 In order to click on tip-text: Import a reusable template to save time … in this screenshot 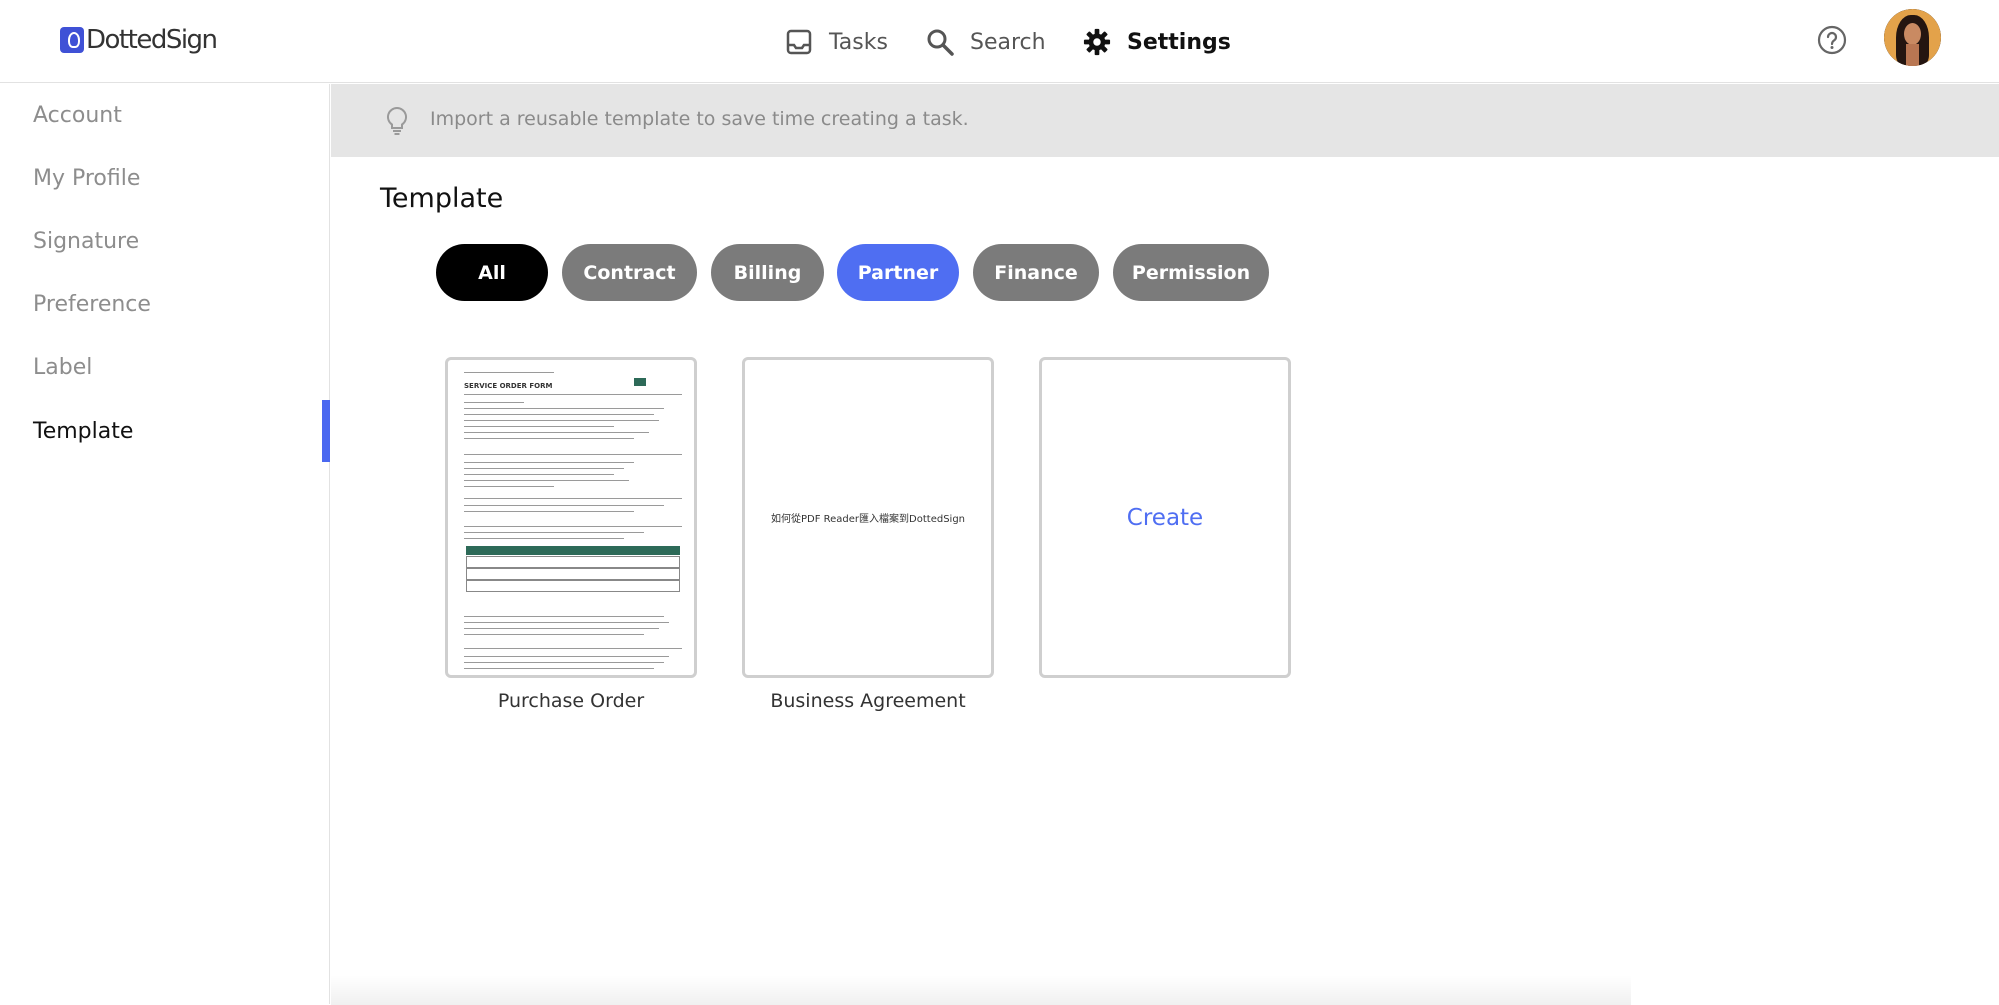, I will do `click(699, 119)`.